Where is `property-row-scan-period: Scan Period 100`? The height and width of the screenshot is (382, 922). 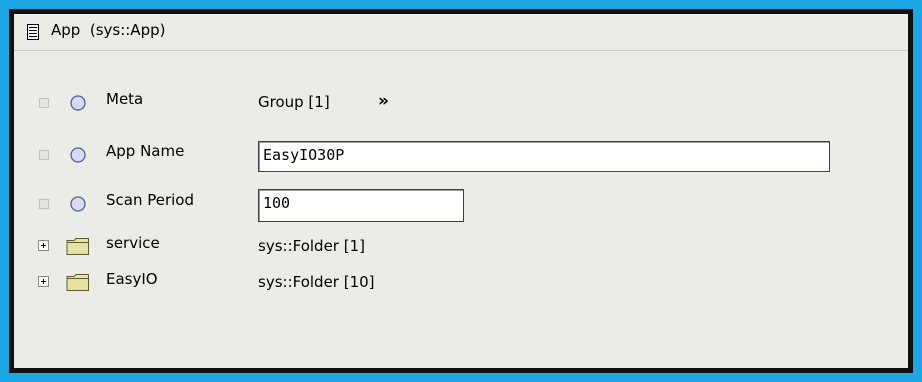
property-row-scan-period: Scan Period 100 is located at coordinates (461, 204).